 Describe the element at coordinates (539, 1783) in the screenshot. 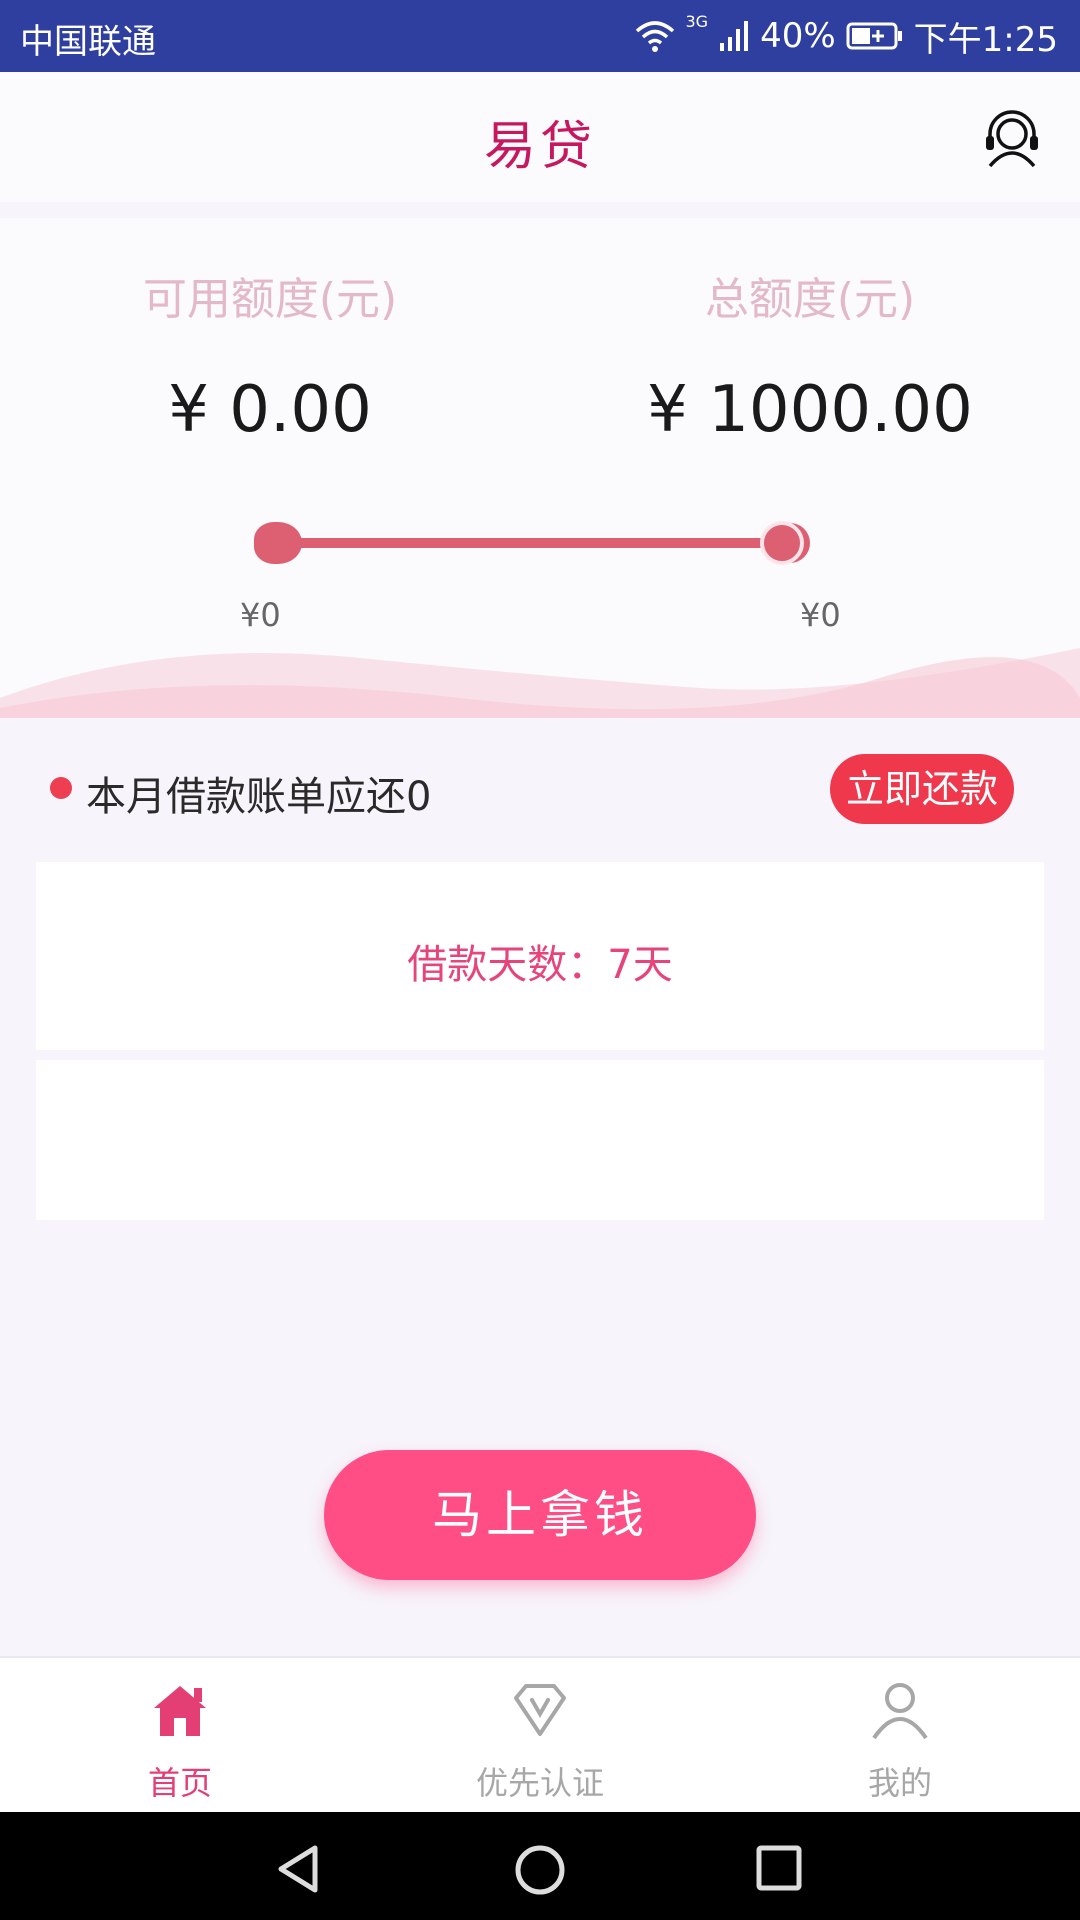

I see `nav-label-priority-verification: 优先认证` at that location.